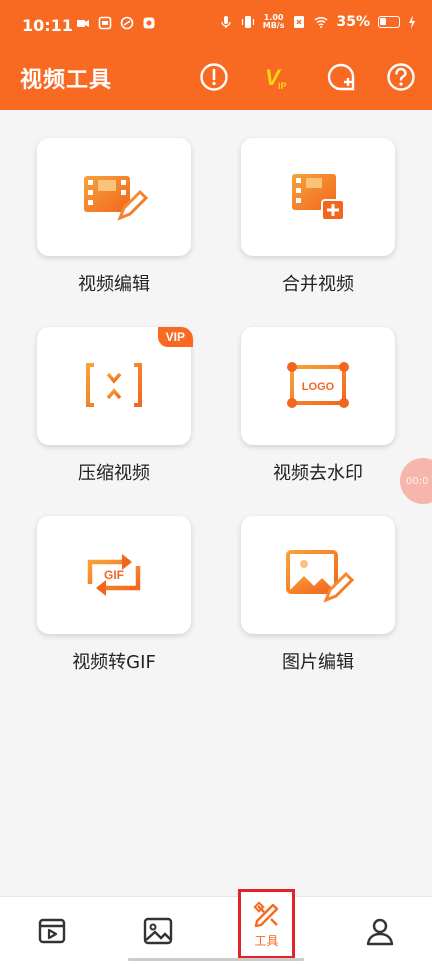 The height and width of the screenshot is (964, 432). What do you see at coordinates (412, 22) in the screenshot?
I see `charging-icon` at bounding box center [412, 22].